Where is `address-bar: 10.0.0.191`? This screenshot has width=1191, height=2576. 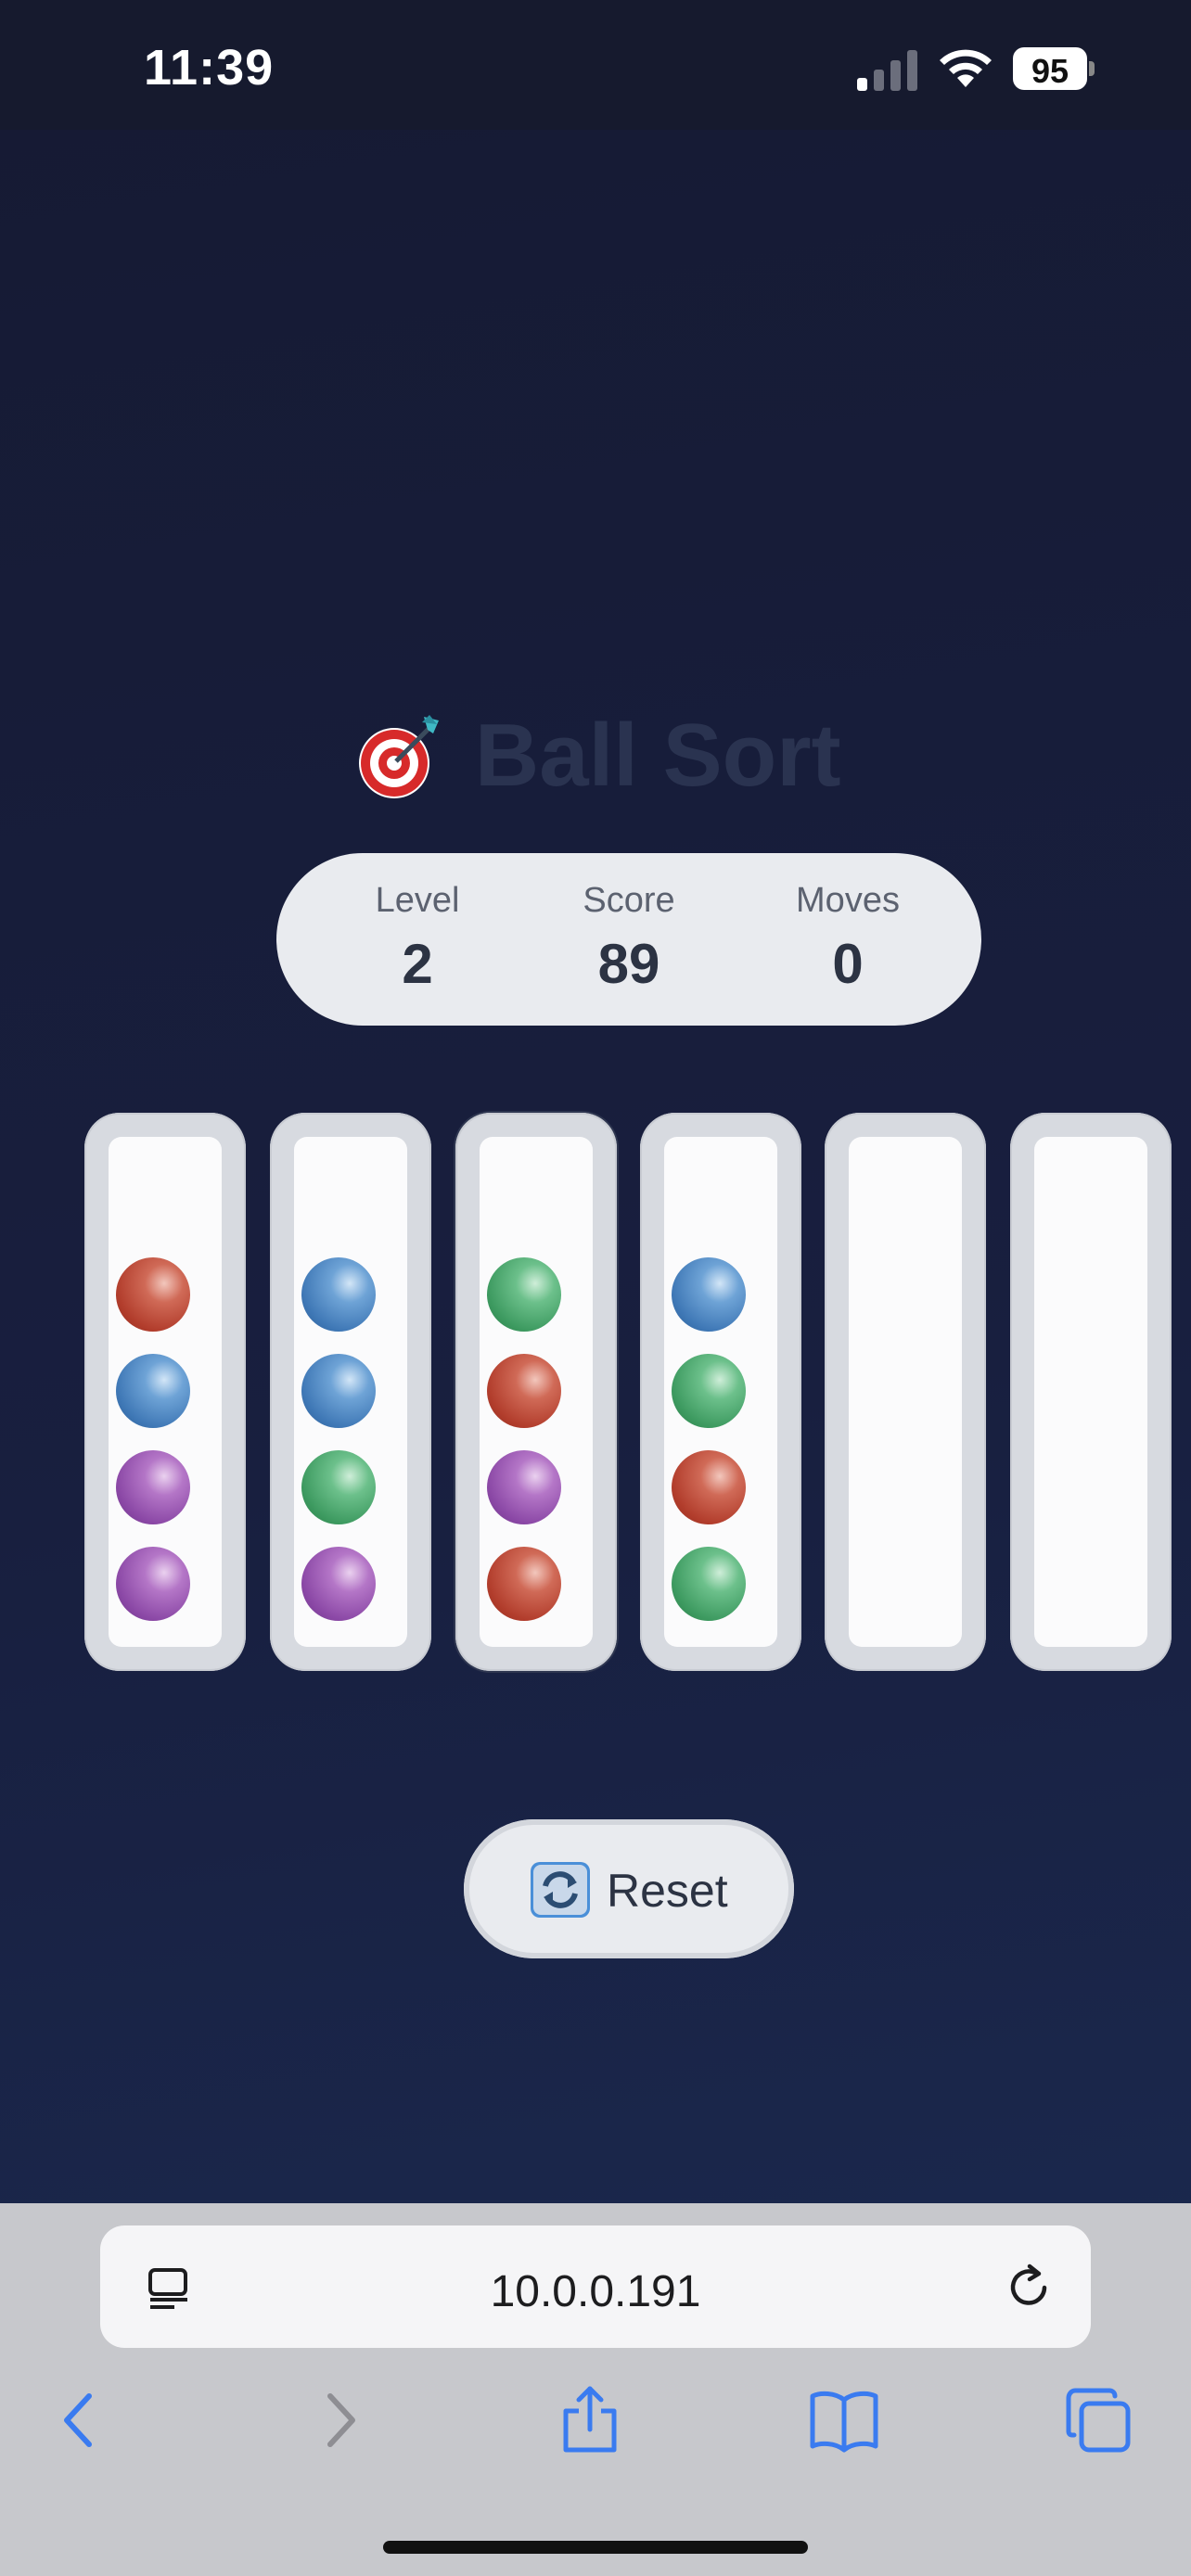 address-bar: 10.0.0.191 is located at coordinates (595, 2286).